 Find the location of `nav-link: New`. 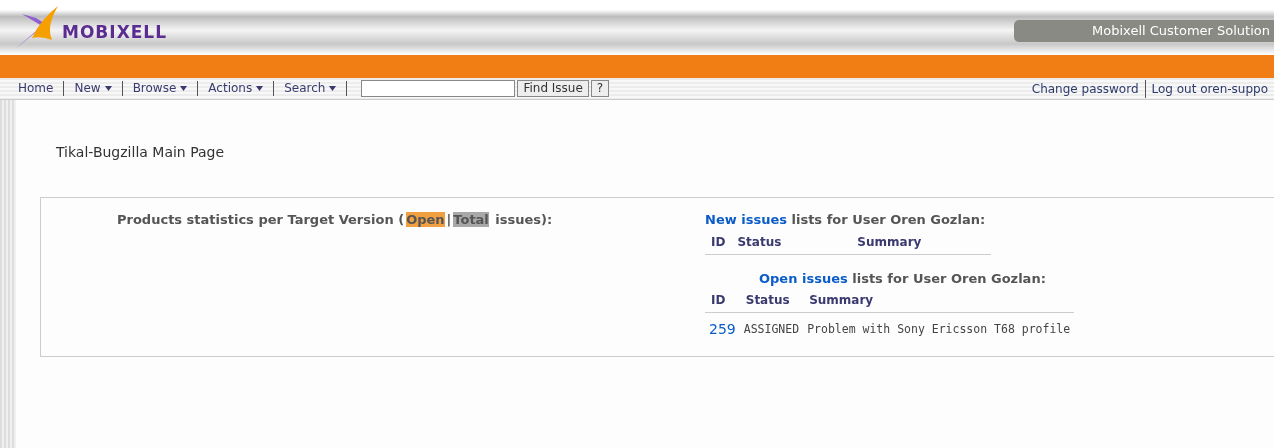

nav-link: New is located at coordinates (93, 88).